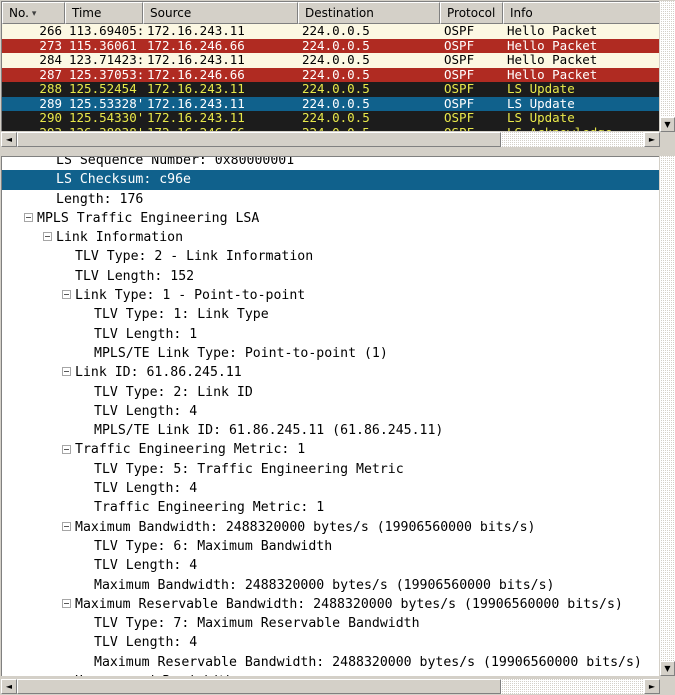  I want to click on column-header-protocol: Protocol, so click(471, 13).